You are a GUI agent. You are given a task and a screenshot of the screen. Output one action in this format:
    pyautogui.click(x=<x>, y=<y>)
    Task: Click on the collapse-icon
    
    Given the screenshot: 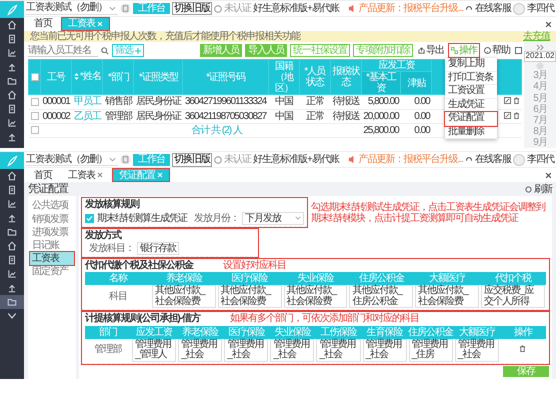 What is the action you would take?
    pyautogui.click(x=540, y=48)
    